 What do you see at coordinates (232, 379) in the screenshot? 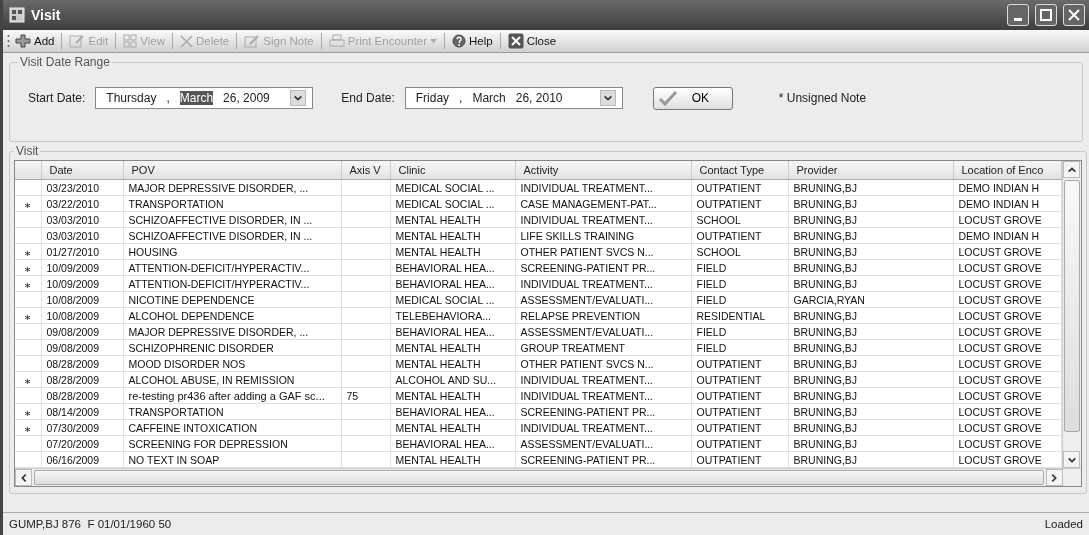
I see `table-cell: ALCOHOL ABUSE, IN REMISSION` at bounding box center [232, 379].